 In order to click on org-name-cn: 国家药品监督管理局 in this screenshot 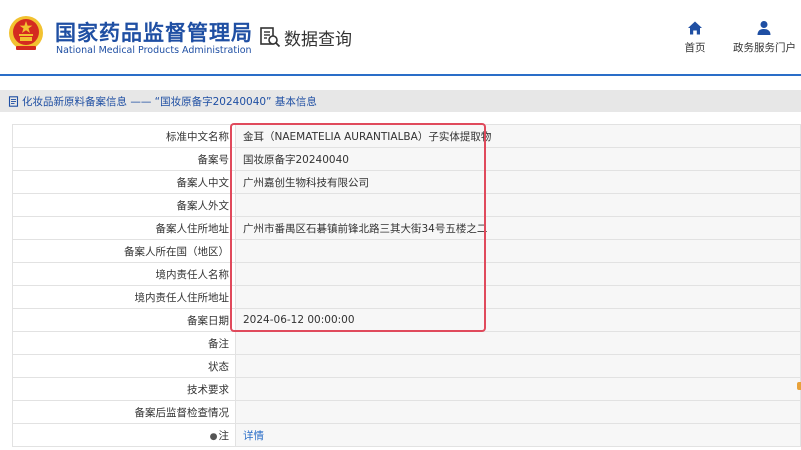, I will do `click(154, 33)`.